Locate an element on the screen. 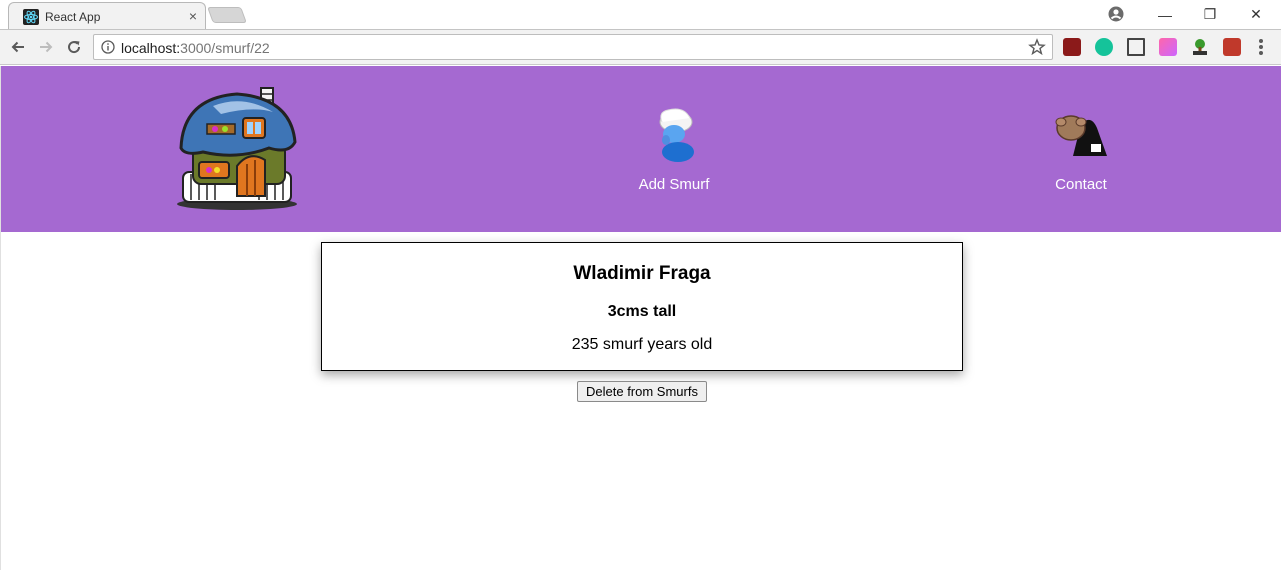  nav-add-smurf: Add Smurf is located at coordinates (674, 148).